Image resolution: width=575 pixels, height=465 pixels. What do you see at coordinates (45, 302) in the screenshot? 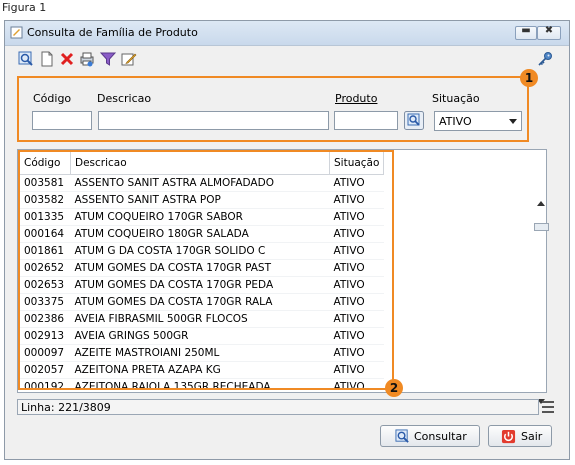
I see `cell-codigo: 003375` at bounding box center [45, 302].